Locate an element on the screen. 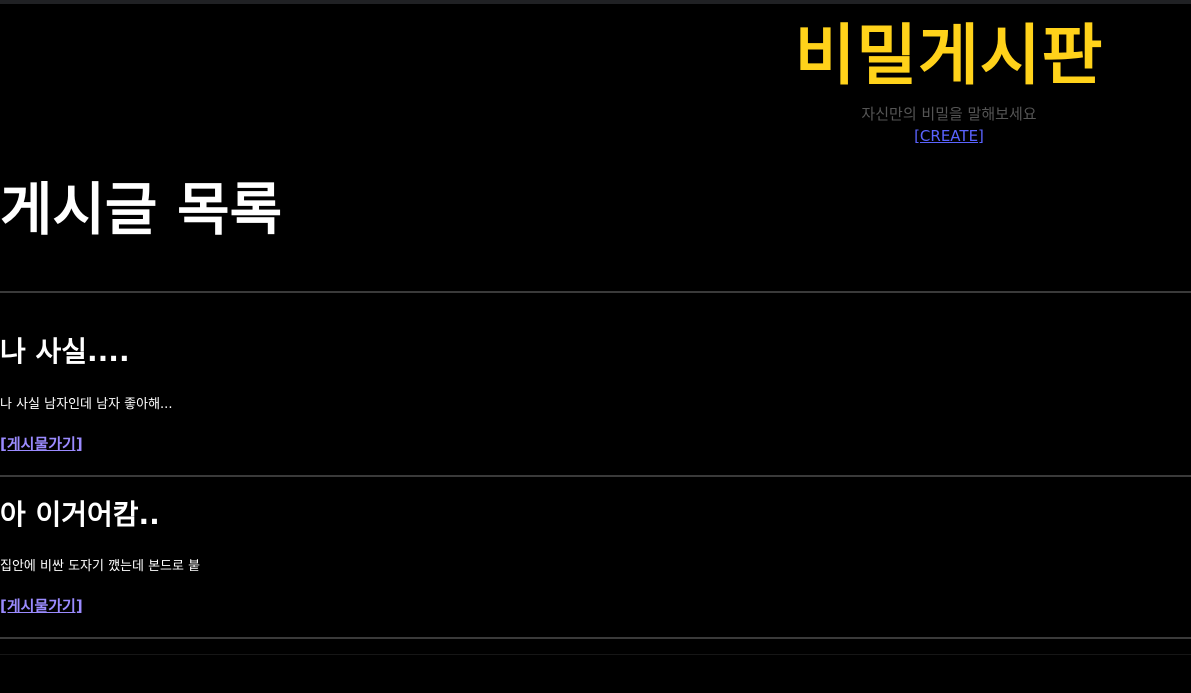 The height and width of the screenshot is (693, 1191). post-body: 집안에 비싼 도자기 깼는데 본드로 붙 is located at coordinates (100, 566).